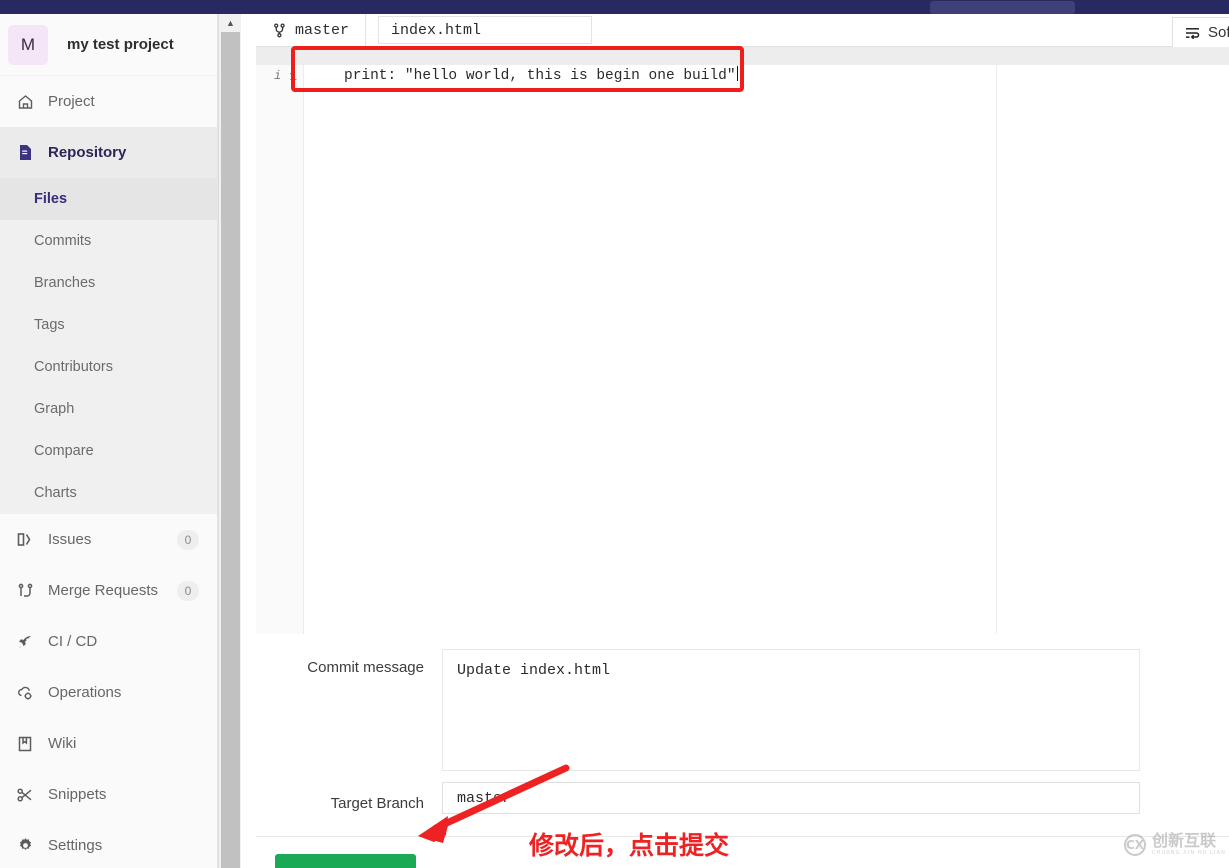 The width and height of the screenshot is (1229, 868). Describe the element at coordinates (1184, 840) in the screenshot. I see `watermark-cn: 创新互联` at that location.